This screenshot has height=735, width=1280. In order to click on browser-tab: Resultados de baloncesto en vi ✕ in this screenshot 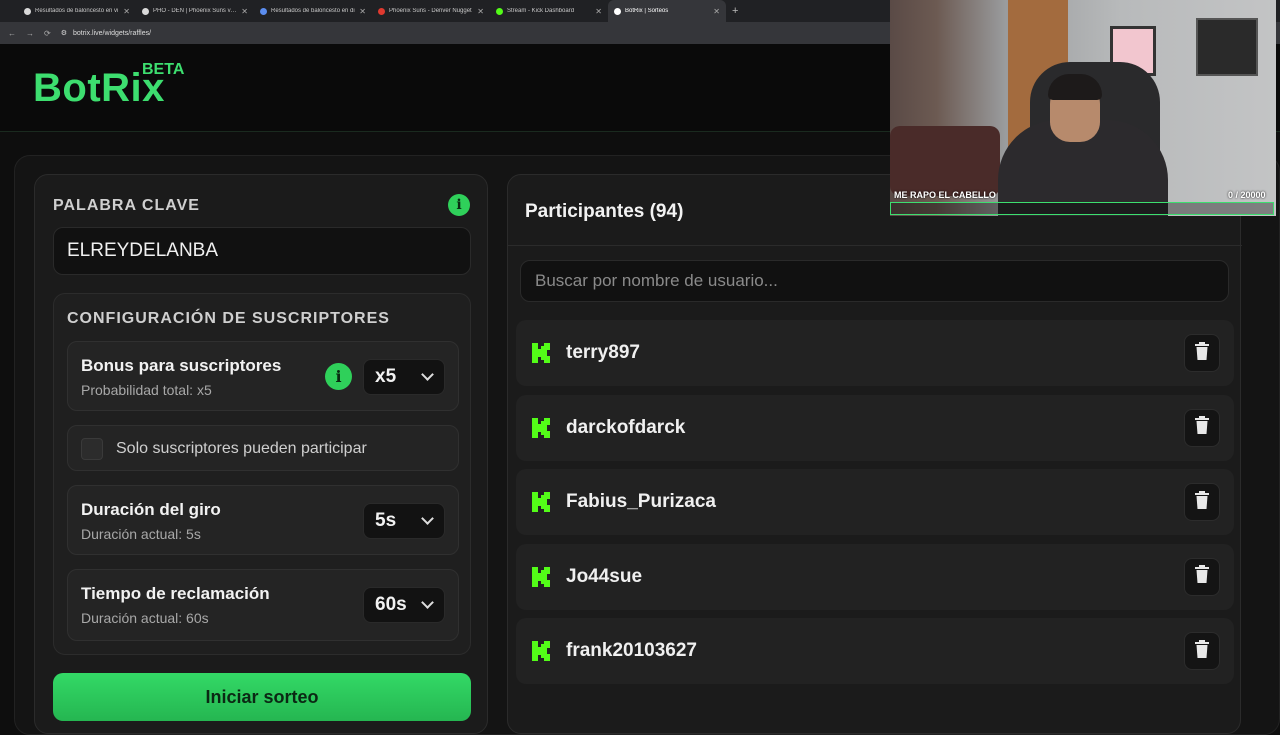, I will do `click(77, 11)`.